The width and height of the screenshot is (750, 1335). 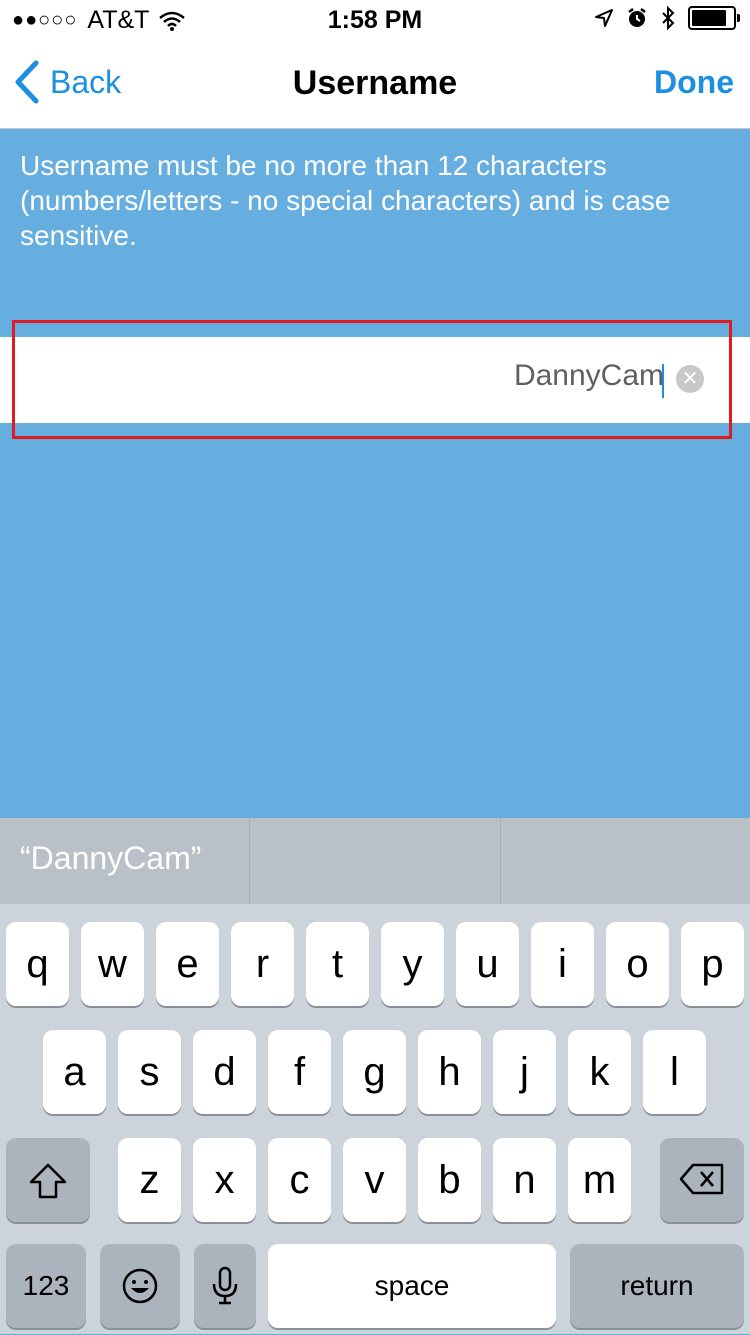 I want to click on status-icons, so click(x=667, y=18).